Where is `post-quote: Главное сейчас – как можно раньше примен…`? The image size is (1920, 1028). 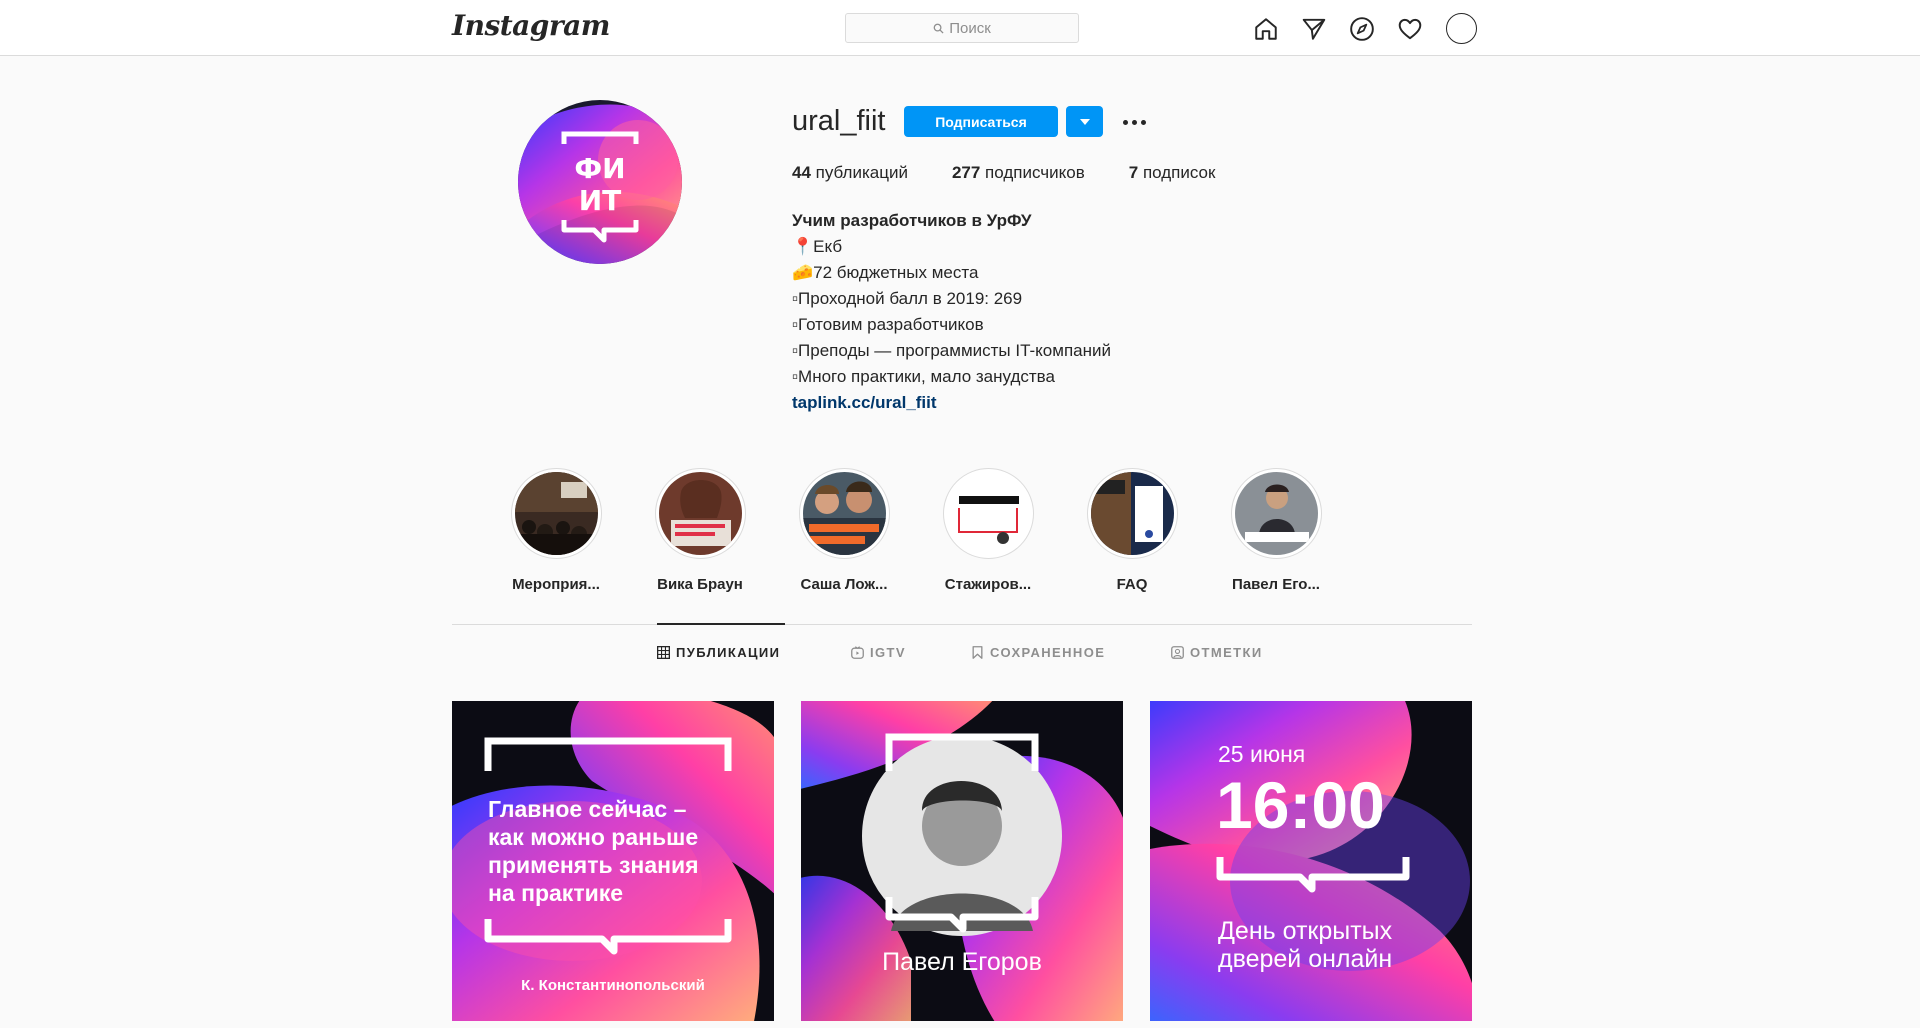 post-quote: Главное сейчас – как можно раньше примен… is located at coordinates (593, 851).